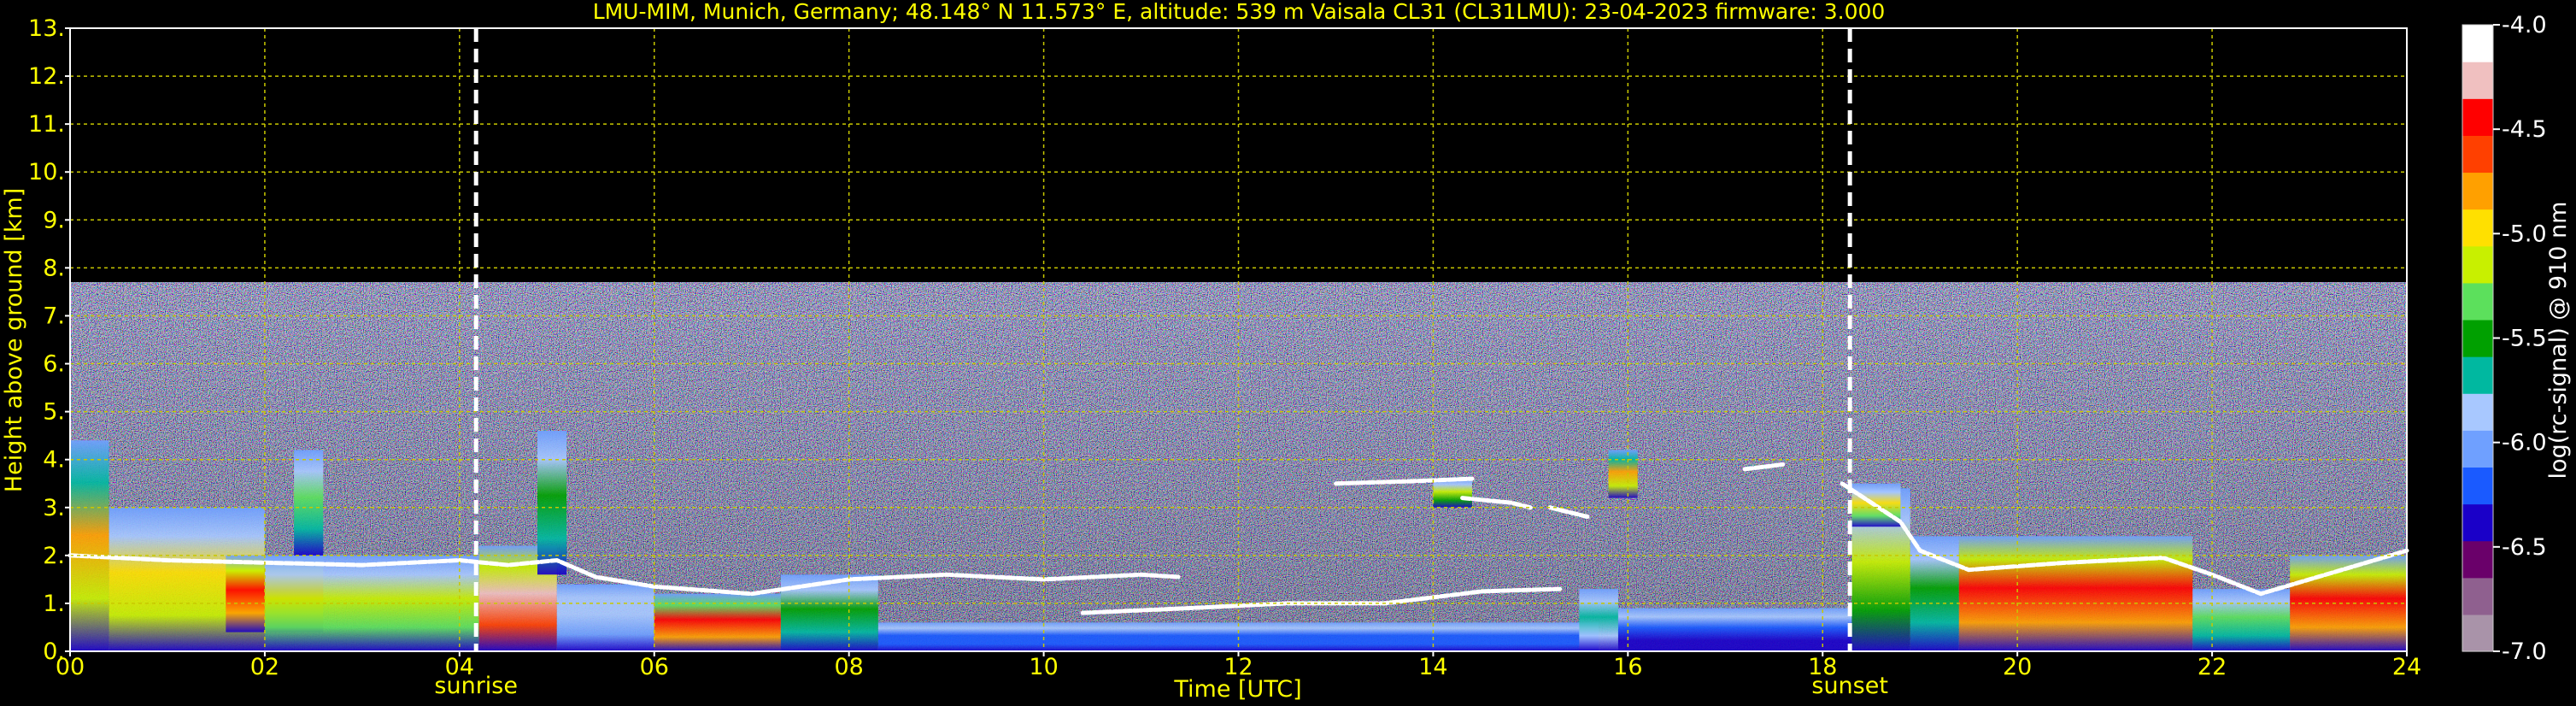 The image size is (2576, 706). What do you see at coordinates (14, 340) in the screenshot?
I see `y-axis-label: Height above ground [km]` at bounding box center [14, 340].